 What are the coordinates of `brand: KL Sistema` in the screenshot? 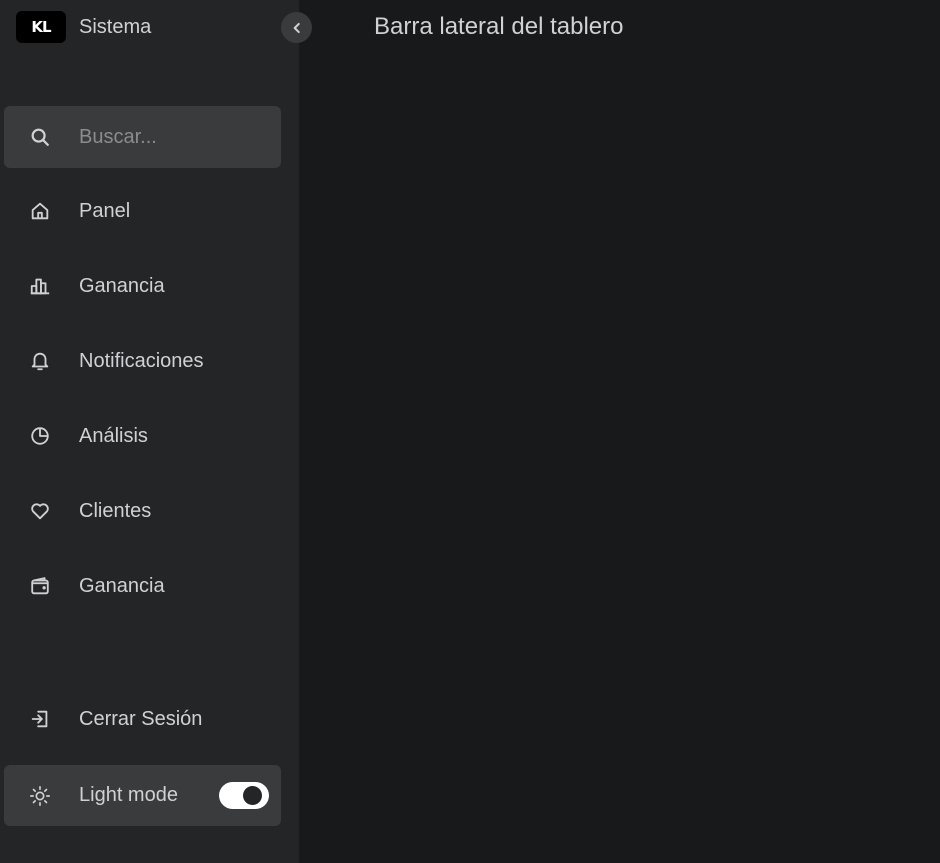 It's located at (83, 27).